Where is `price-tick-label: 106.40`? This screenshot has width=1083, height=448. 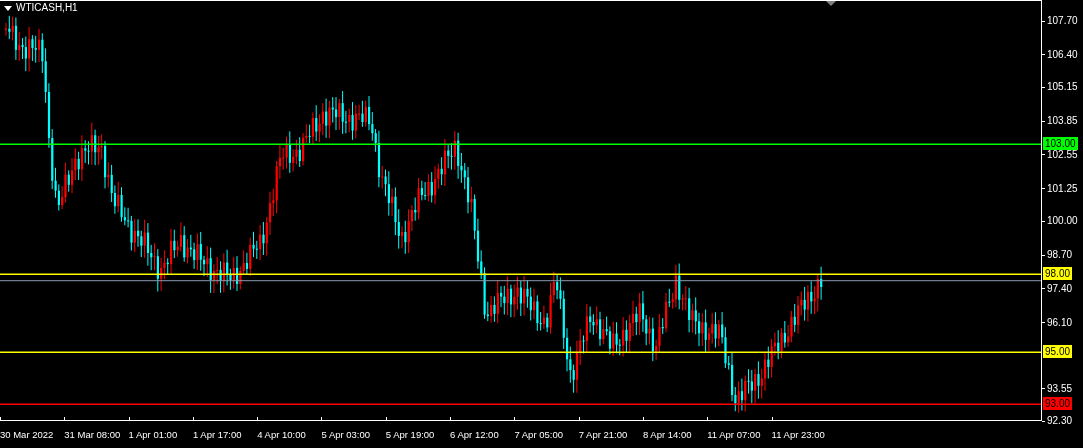 price-tick-label: 106.40 is located at coordinates (1062, 54).